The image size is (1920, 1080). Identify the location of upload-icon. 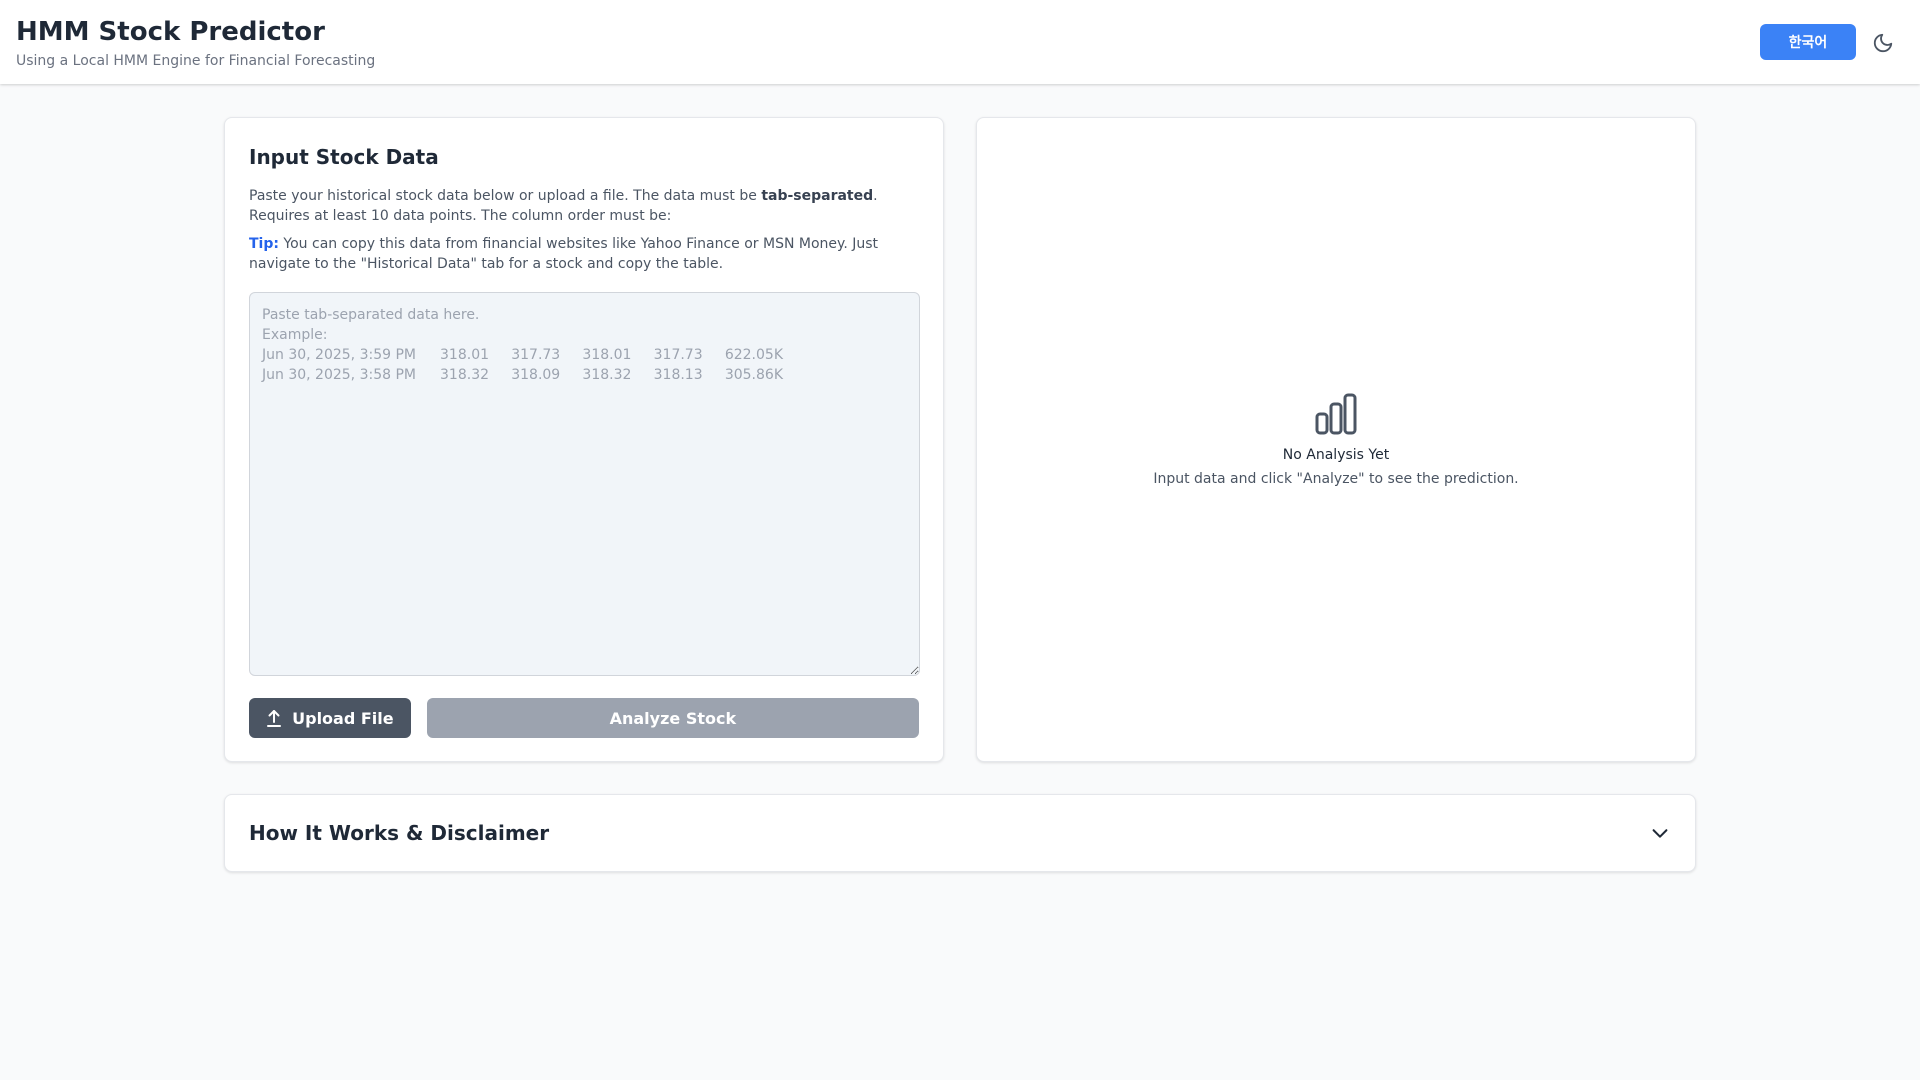
(274, 718).